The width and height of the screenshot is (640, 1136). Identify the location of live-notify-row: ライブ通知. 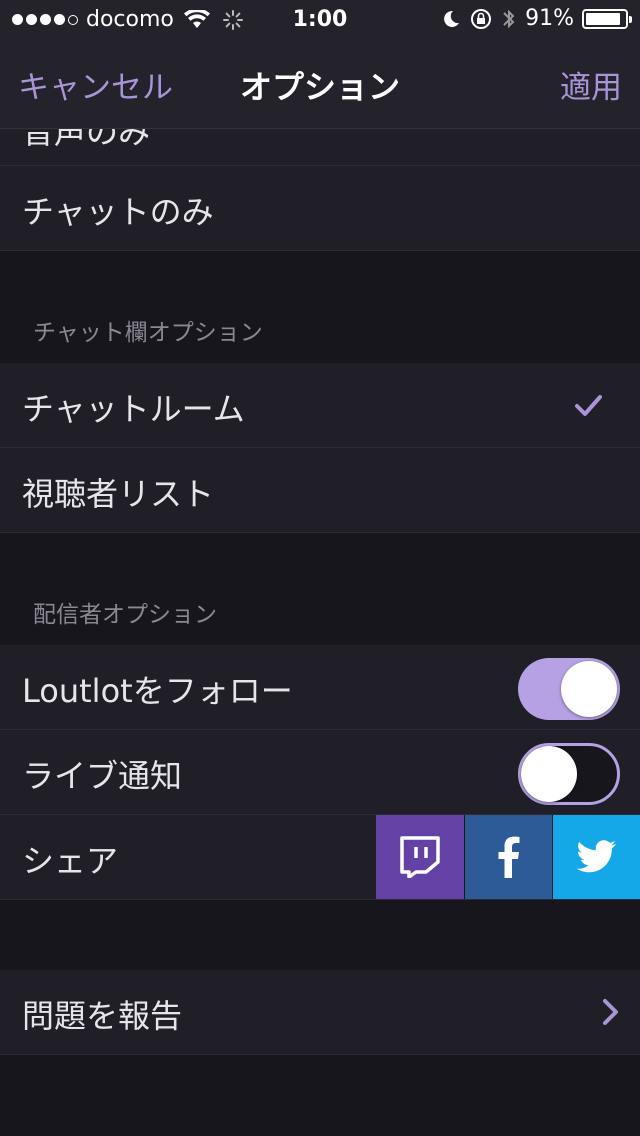
(320, 772).